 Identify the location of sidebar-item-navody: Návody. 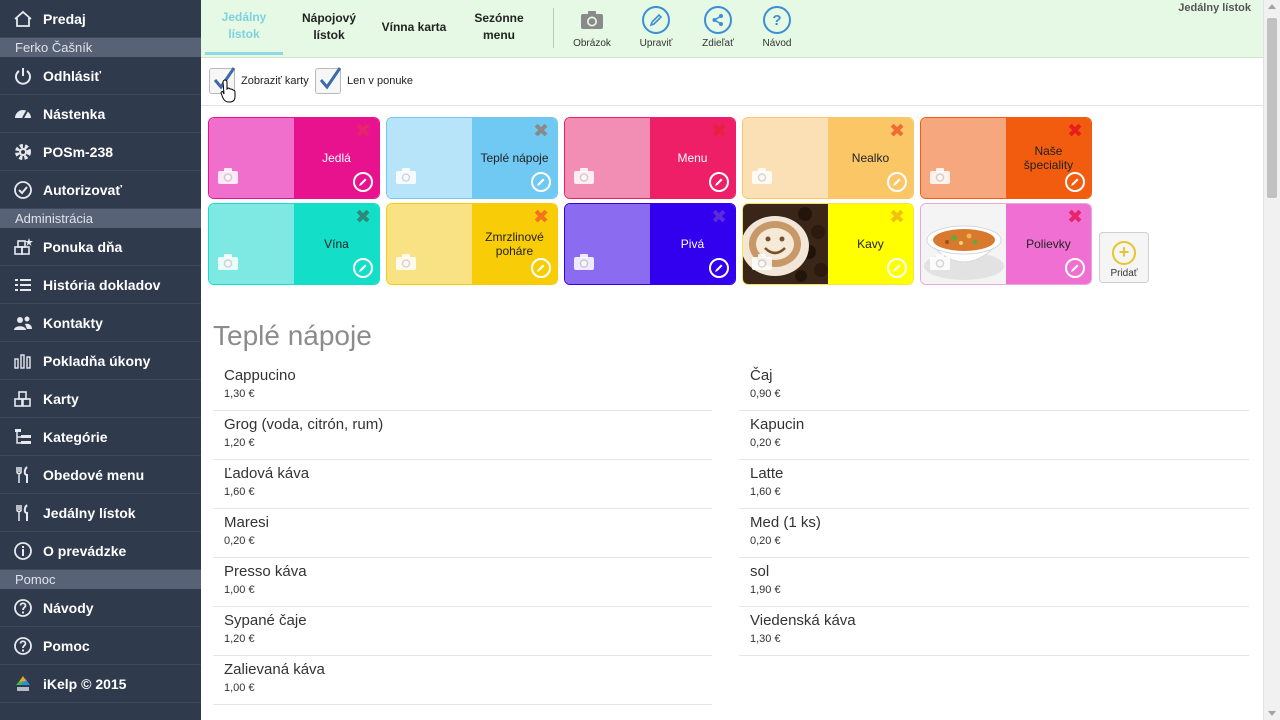
(100, 608).